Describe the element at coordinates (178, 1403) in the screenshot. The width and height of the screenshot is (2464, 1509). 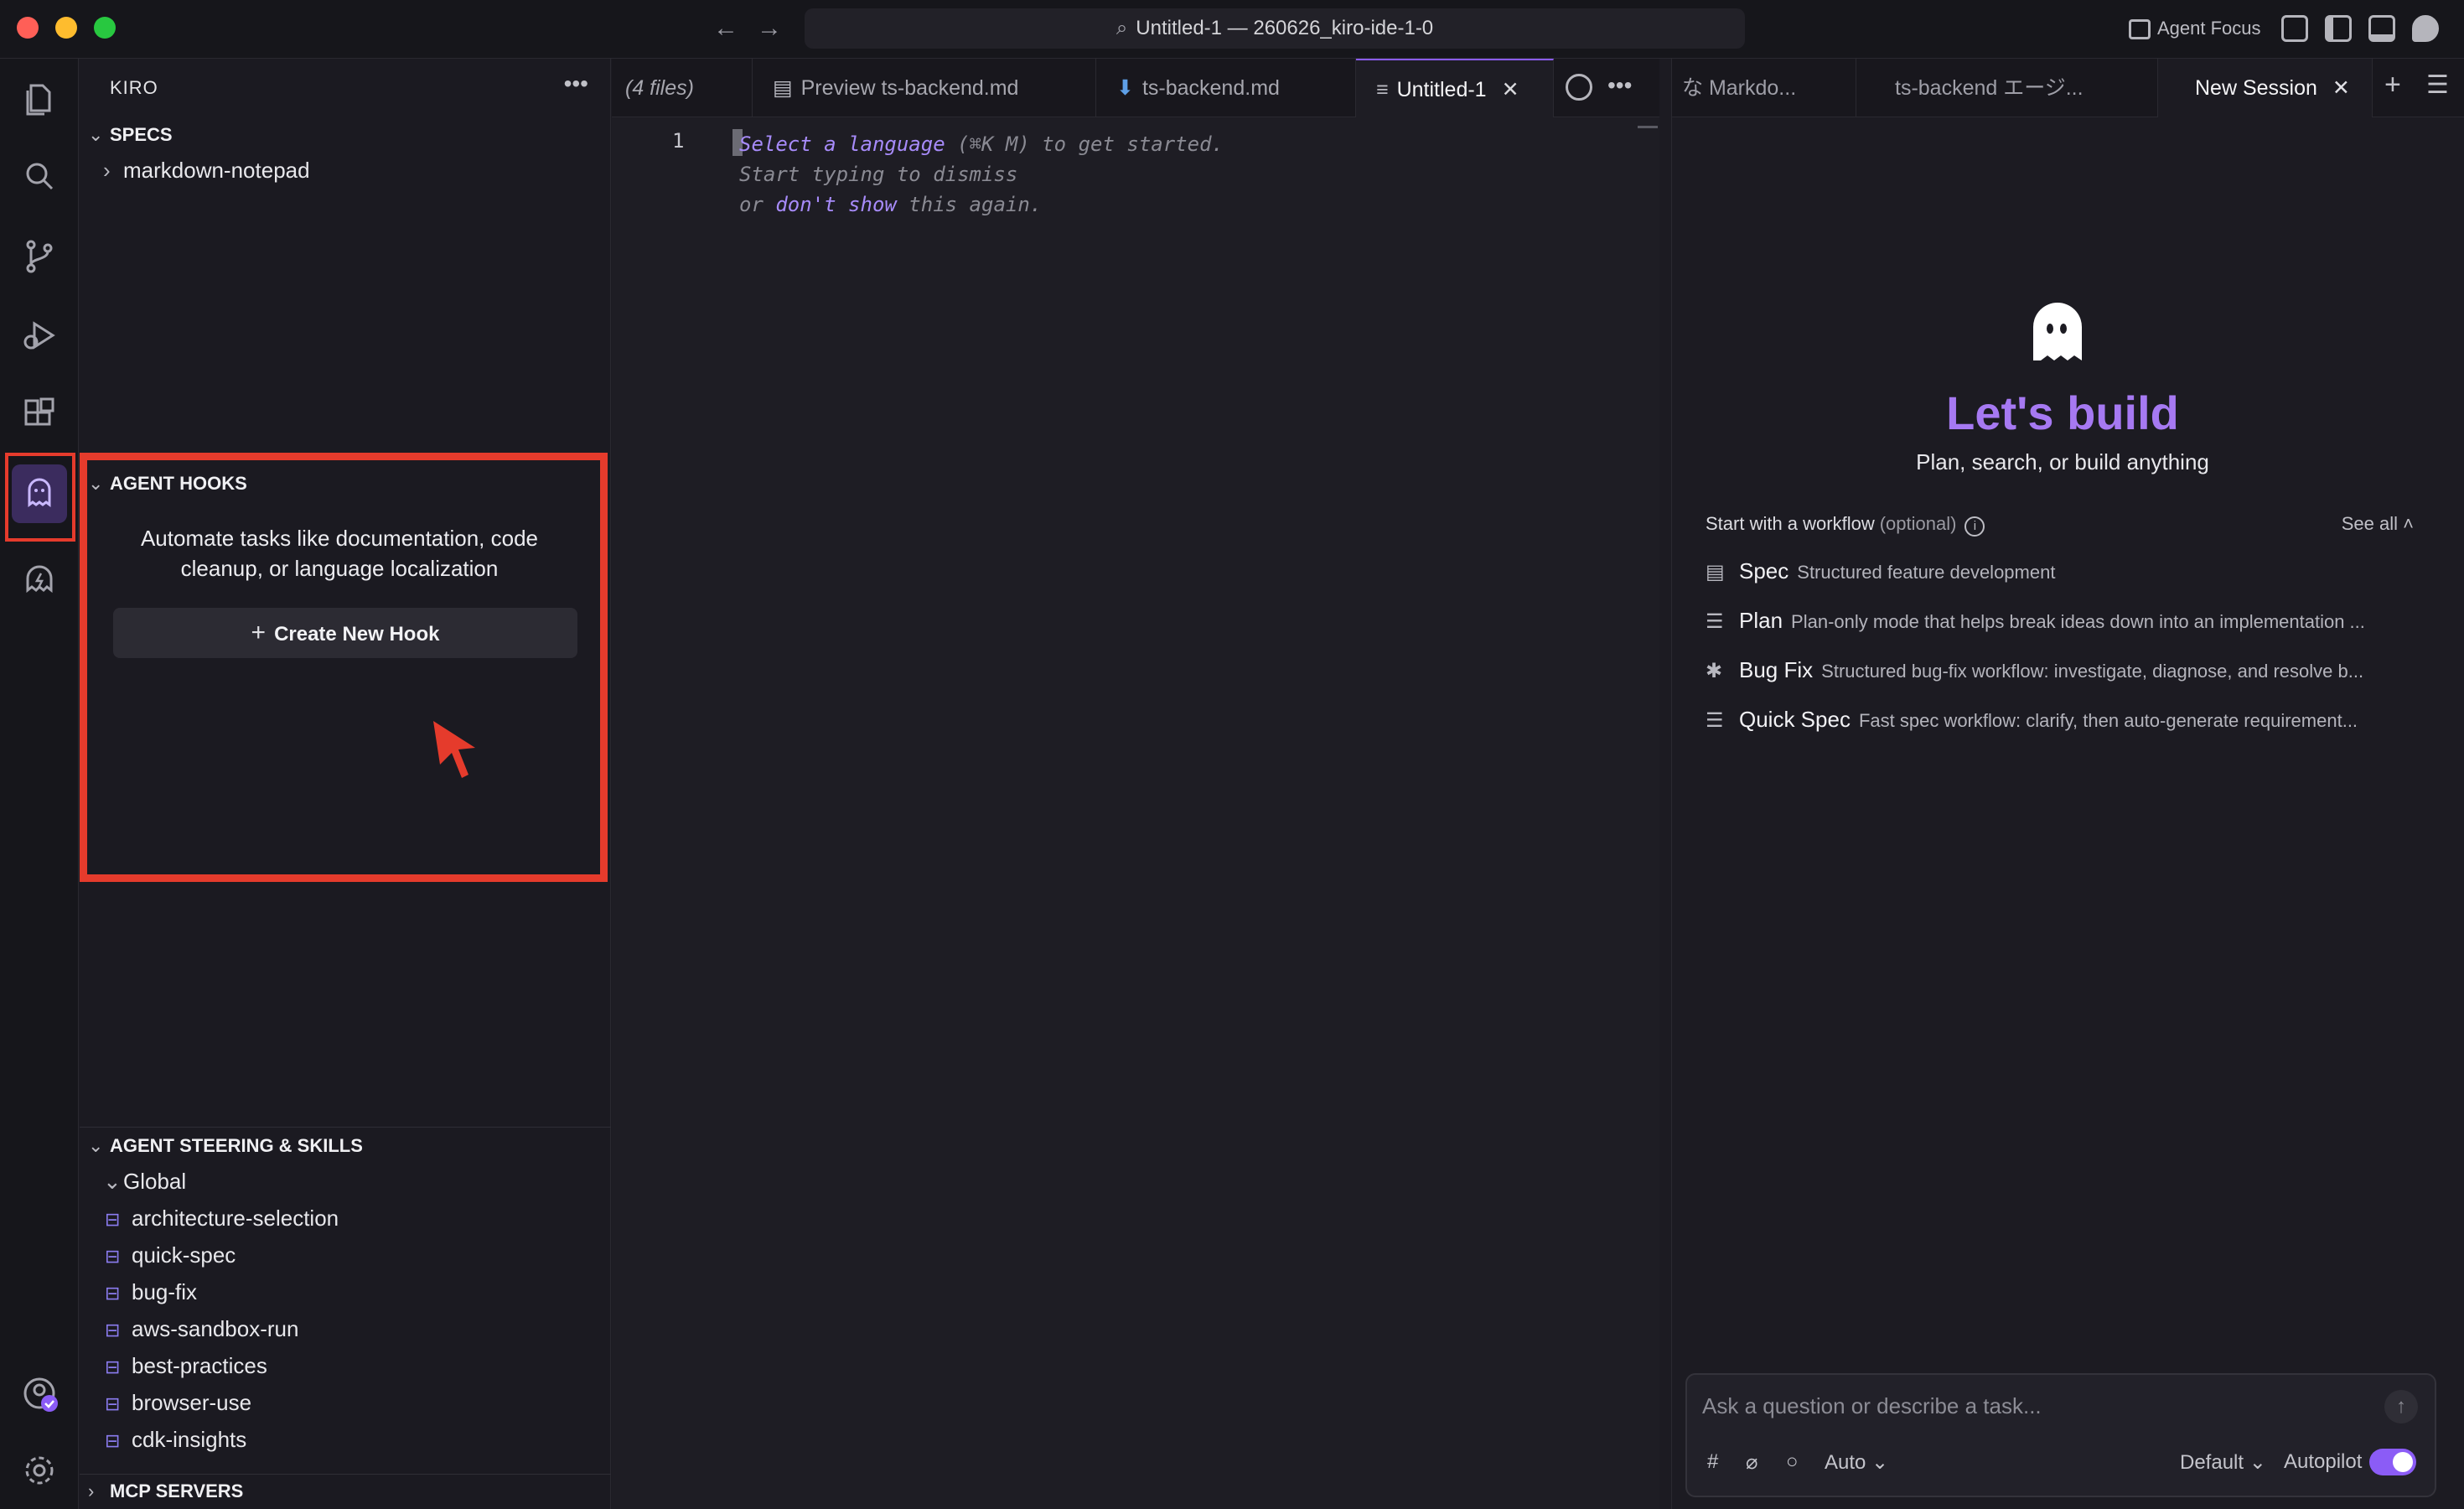
I see `skill-item: ⊟ browser-use` at that location.